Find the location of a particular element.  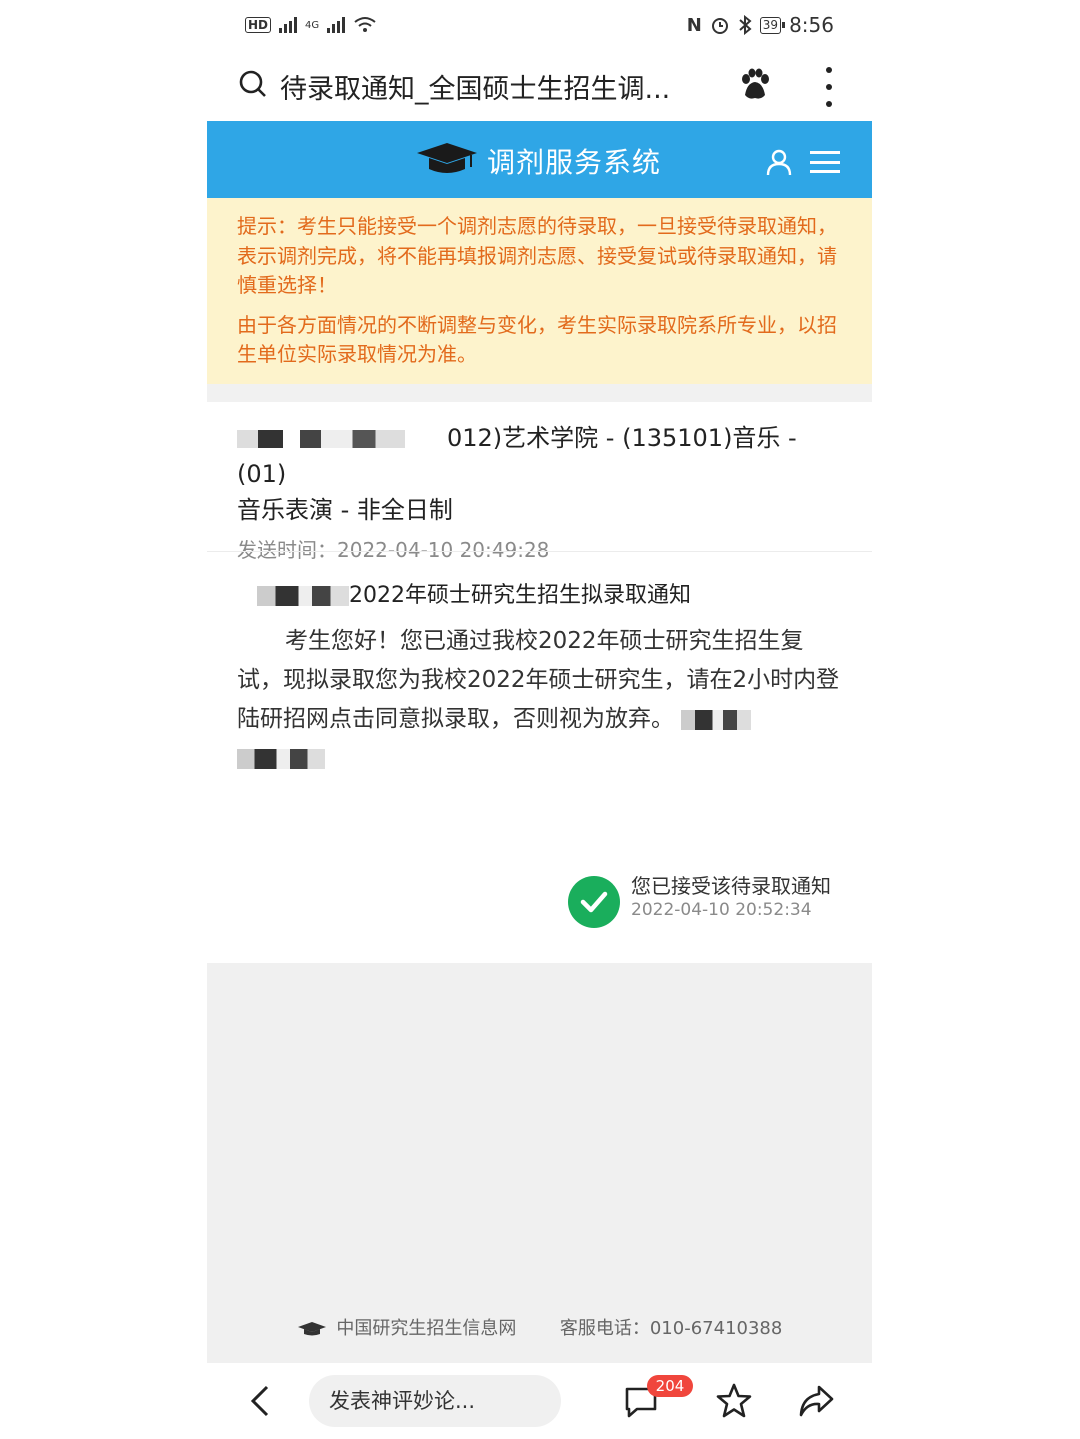

sent-time: 发送时间：2022-04-10 20:49:28 is located at coordinates (393, 550).